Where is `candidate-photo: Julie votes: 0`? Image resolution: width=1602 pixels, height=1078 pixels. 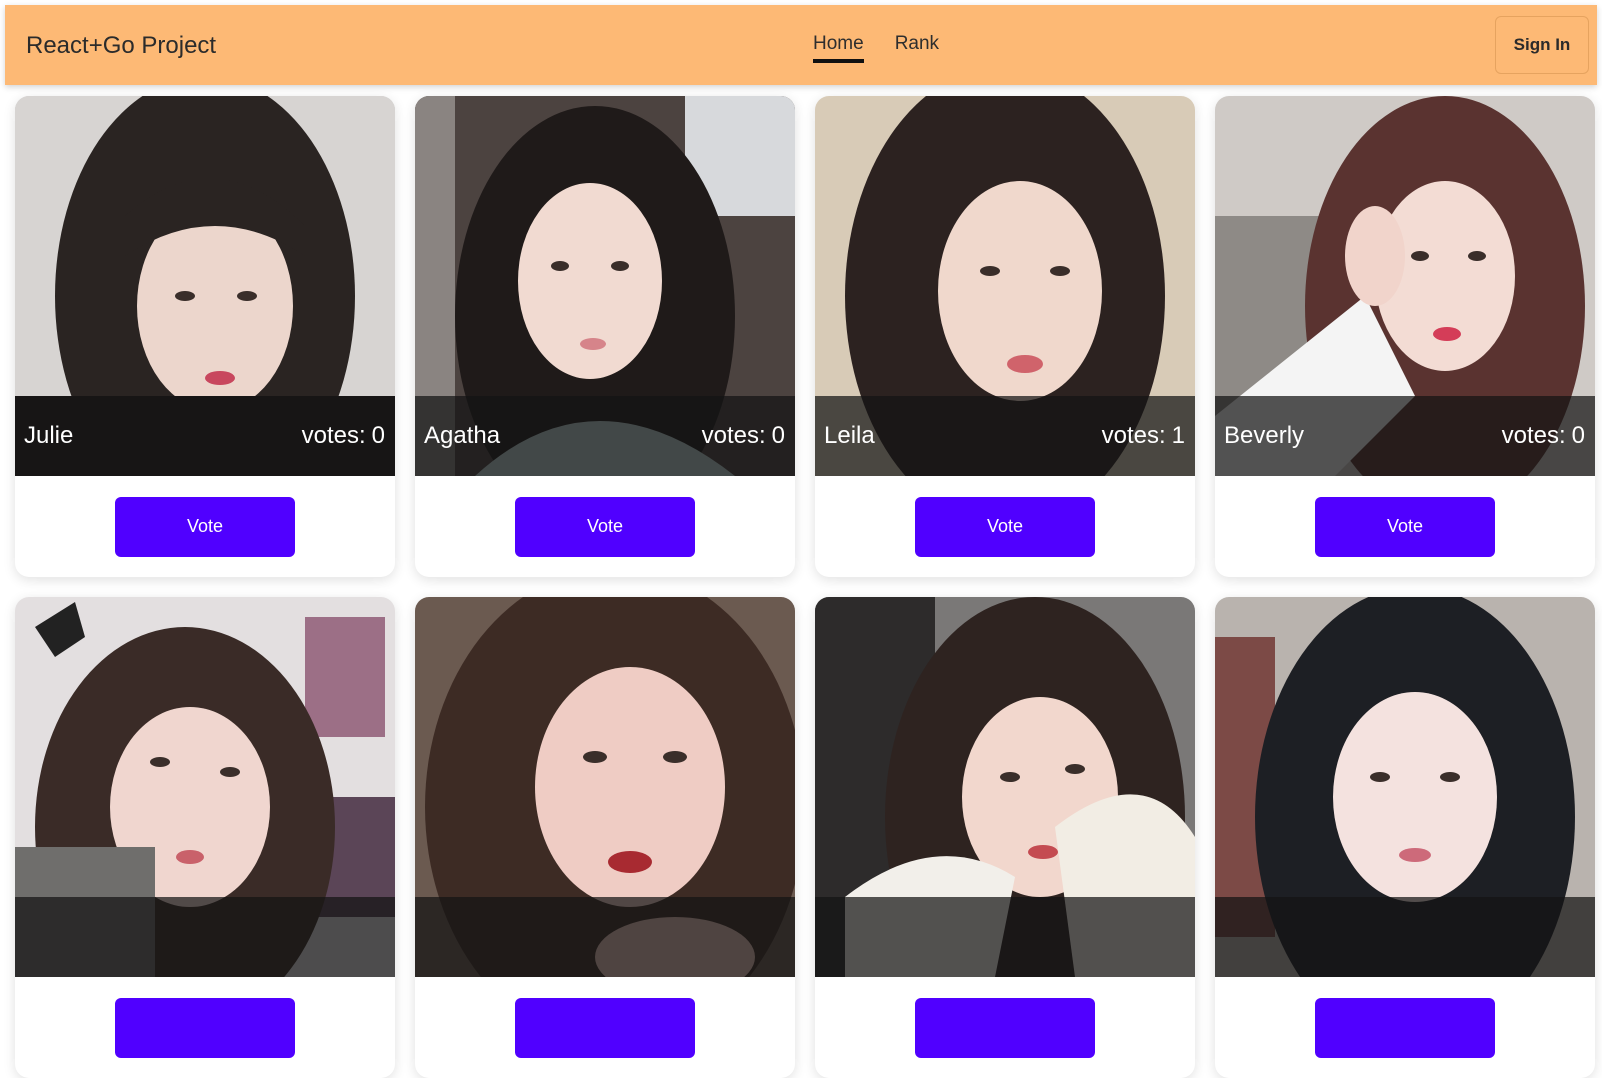
candidate-photo: Julie votes: 0 is located at coordinates (205, 286).